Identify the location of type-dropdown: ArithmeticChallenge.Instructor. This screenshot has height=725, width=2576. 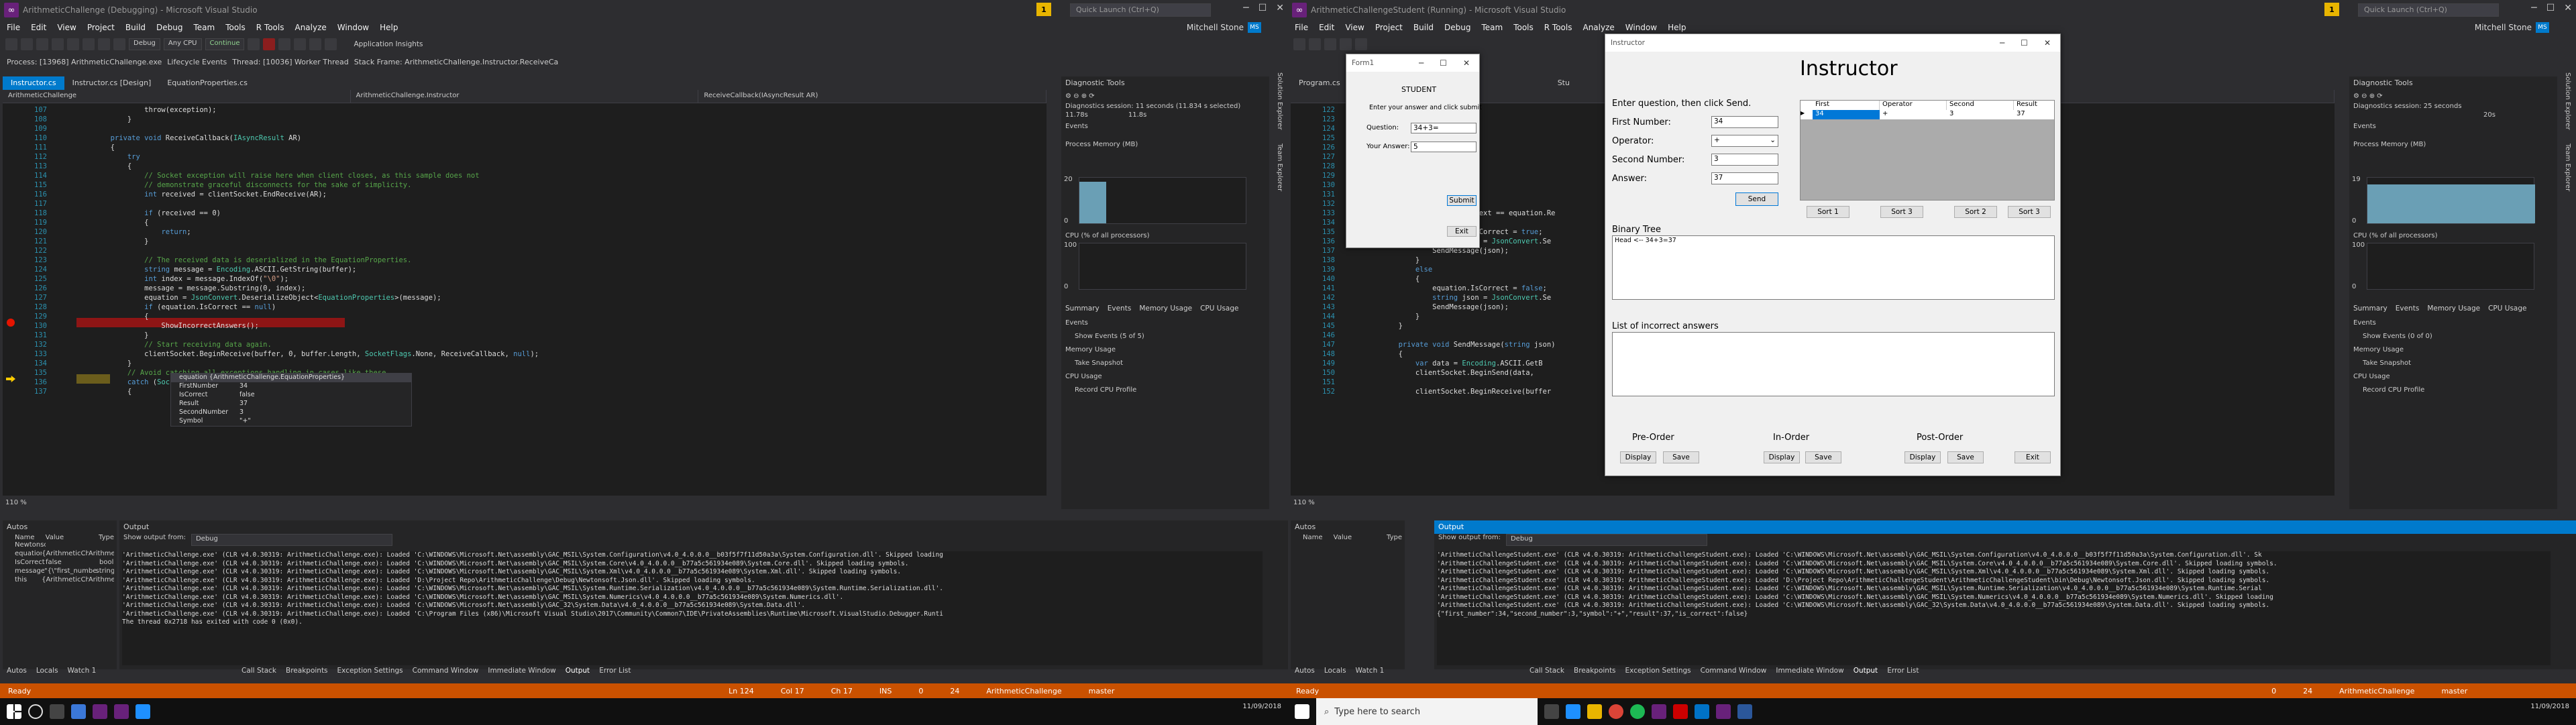
(525, 96).